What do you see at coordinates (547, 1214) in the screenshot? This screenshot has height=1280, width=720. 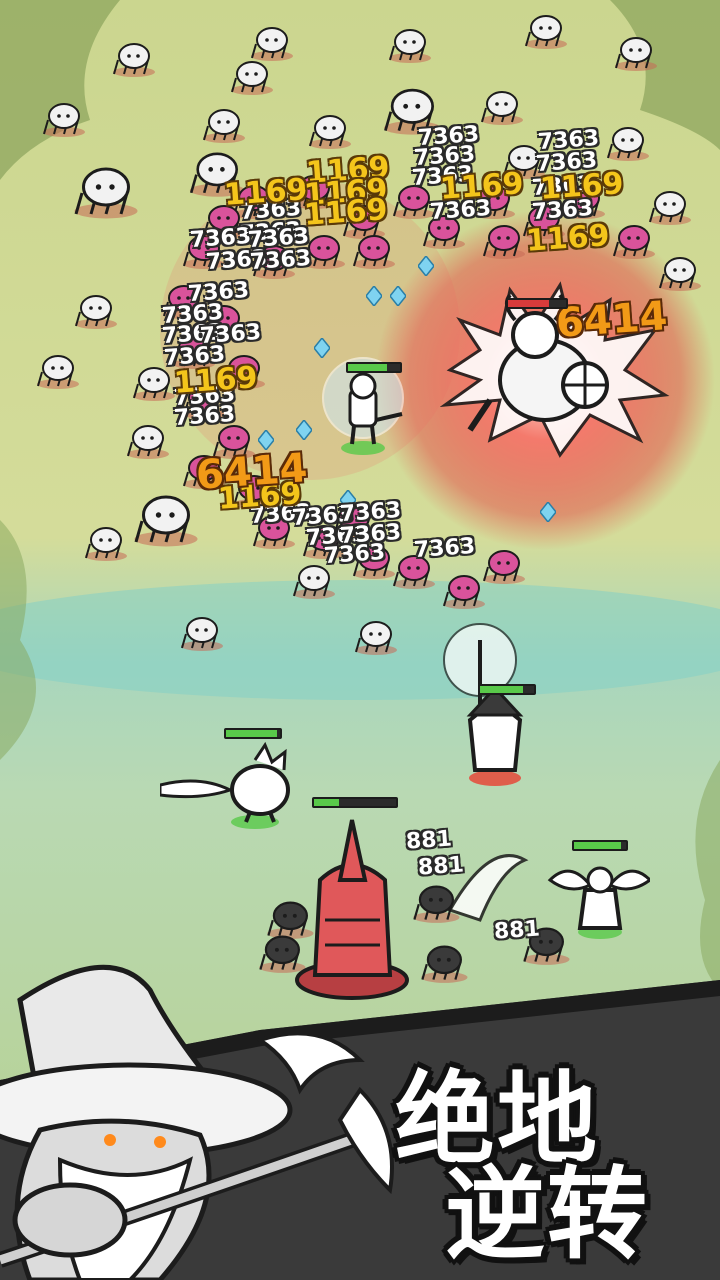 I see `banner-title-line2: 逆转` at bounding box center [547, 1214].